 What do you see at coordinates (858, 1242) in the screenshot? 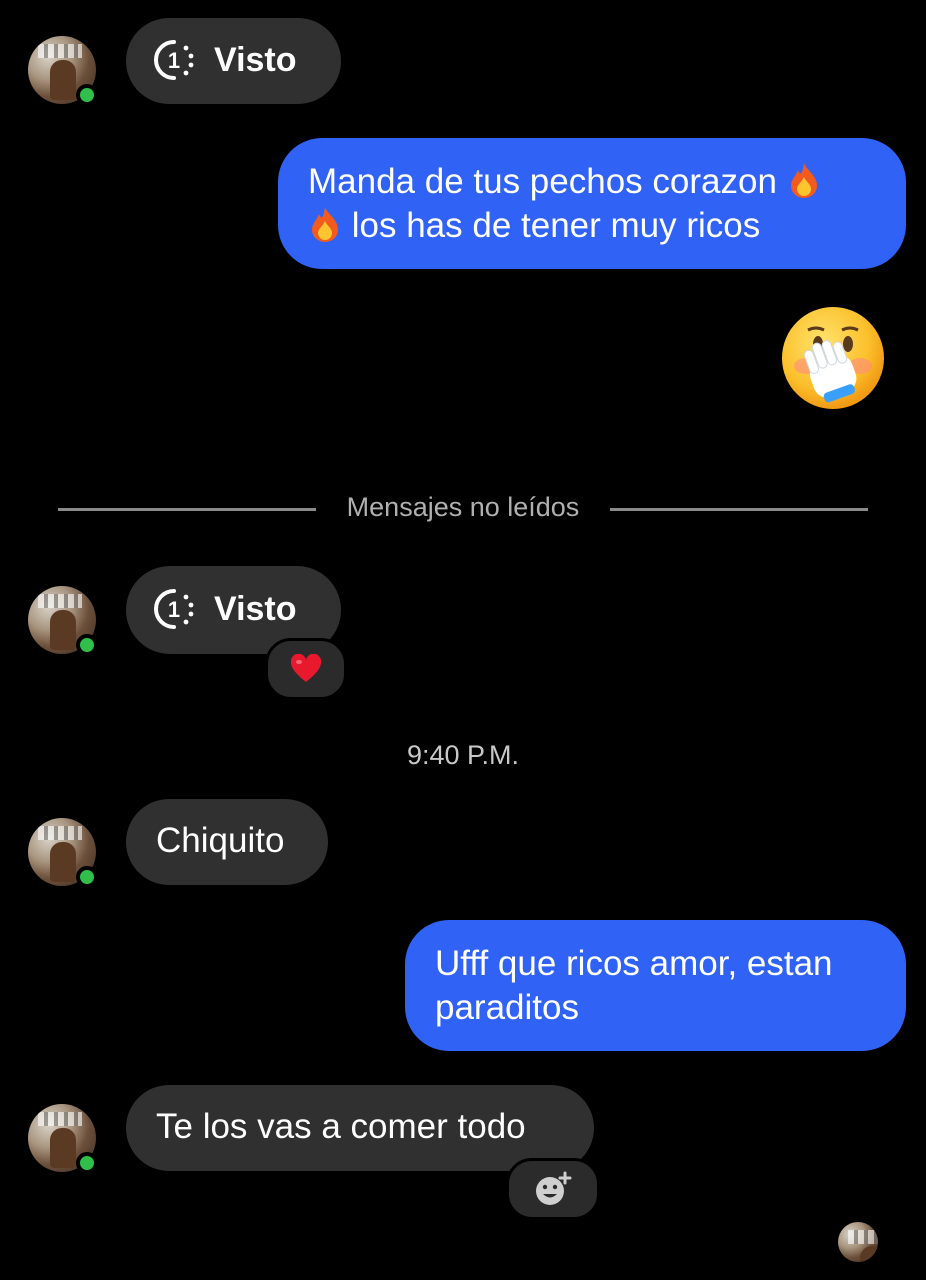
I see `read-receipt-avatar` at bounding box center [858, 1242].